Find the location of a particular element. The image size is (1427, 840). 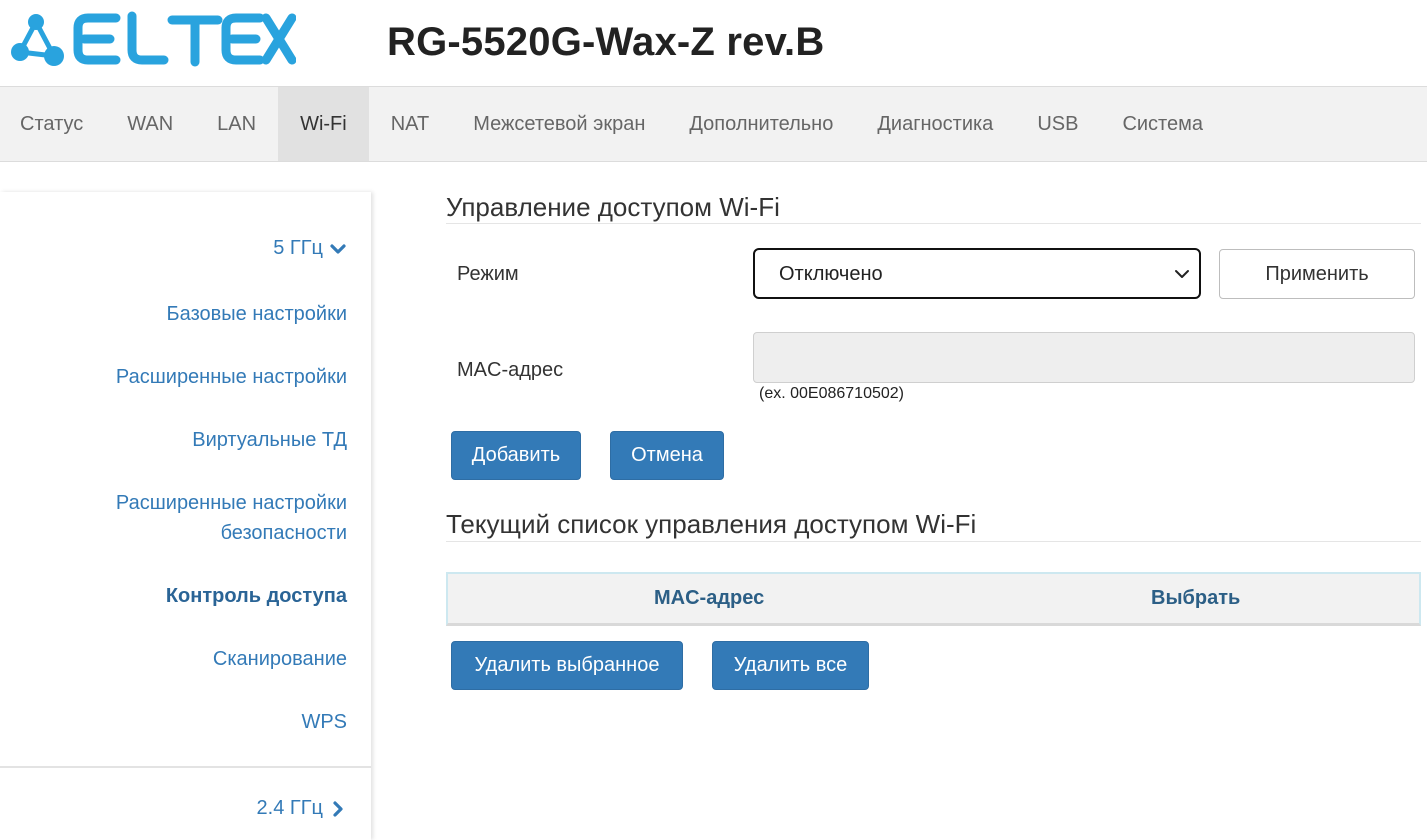

device-model-title: RG-5520G-Wax-Z rev.B is located at coordinates (606, 42).